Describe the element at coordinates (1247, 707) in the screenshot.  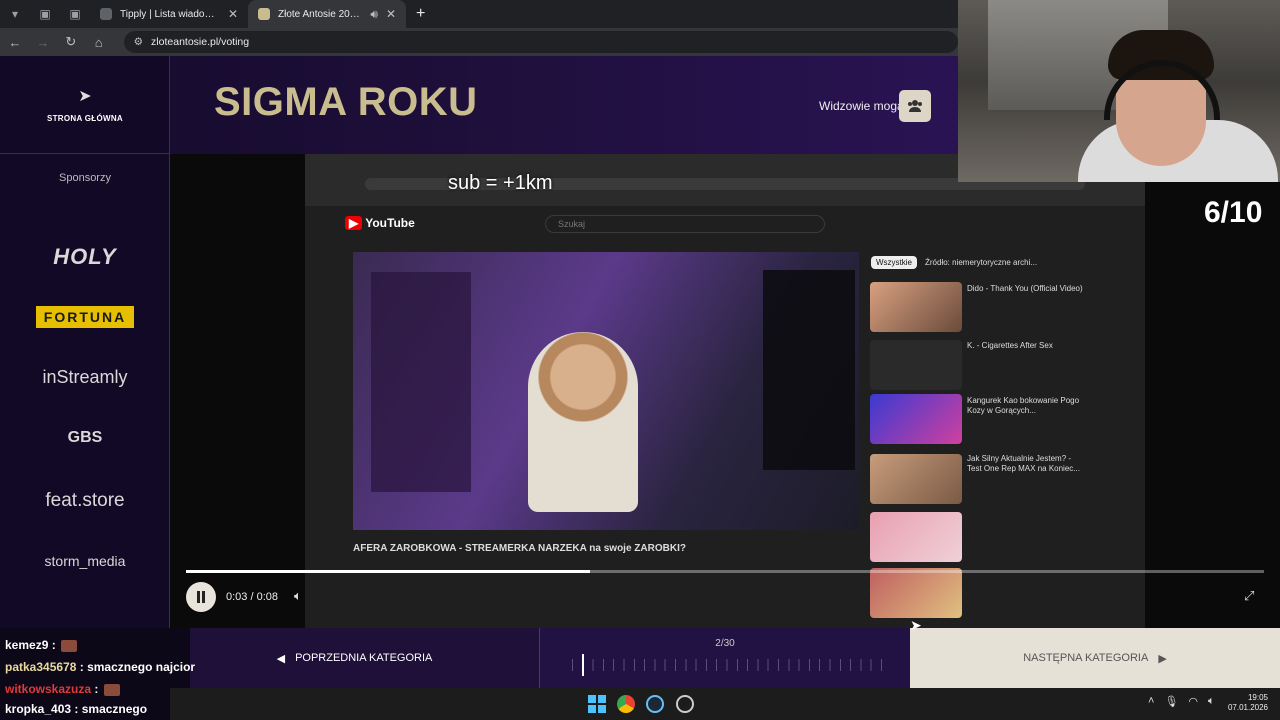
I see `clock-date: 07.01.2026` at that location.